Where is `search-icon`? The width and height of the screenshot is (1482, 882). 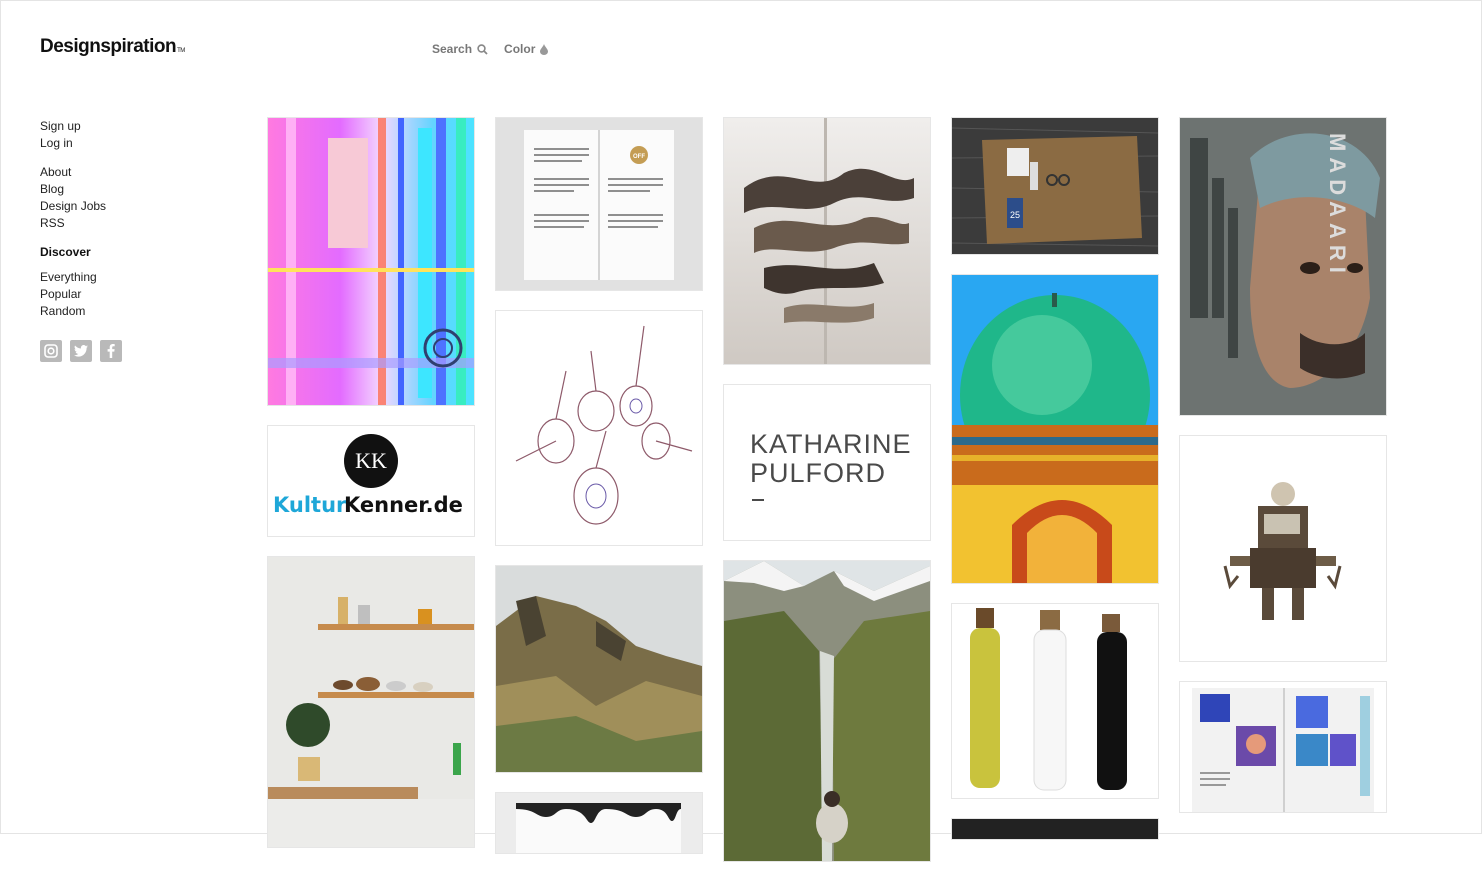
search-icon is located at coordinates (482, 49).